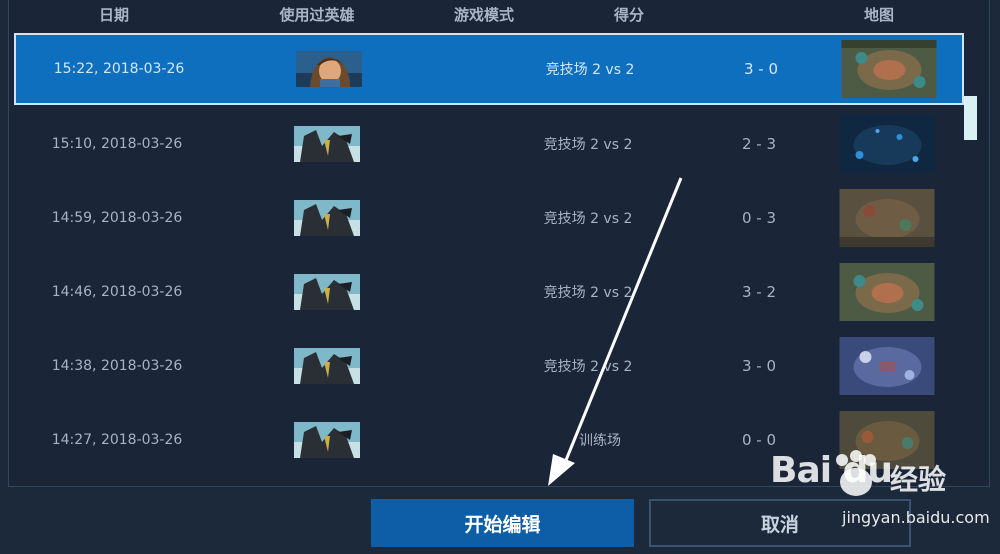 The width and height of the screenshot is (1000, 554). Describe the element at coordinates (489, 218) in the screenshot. I see `table-row: 14:59, 2018-03-26 竞技场 2 vs 2 0 - 3` at that location.